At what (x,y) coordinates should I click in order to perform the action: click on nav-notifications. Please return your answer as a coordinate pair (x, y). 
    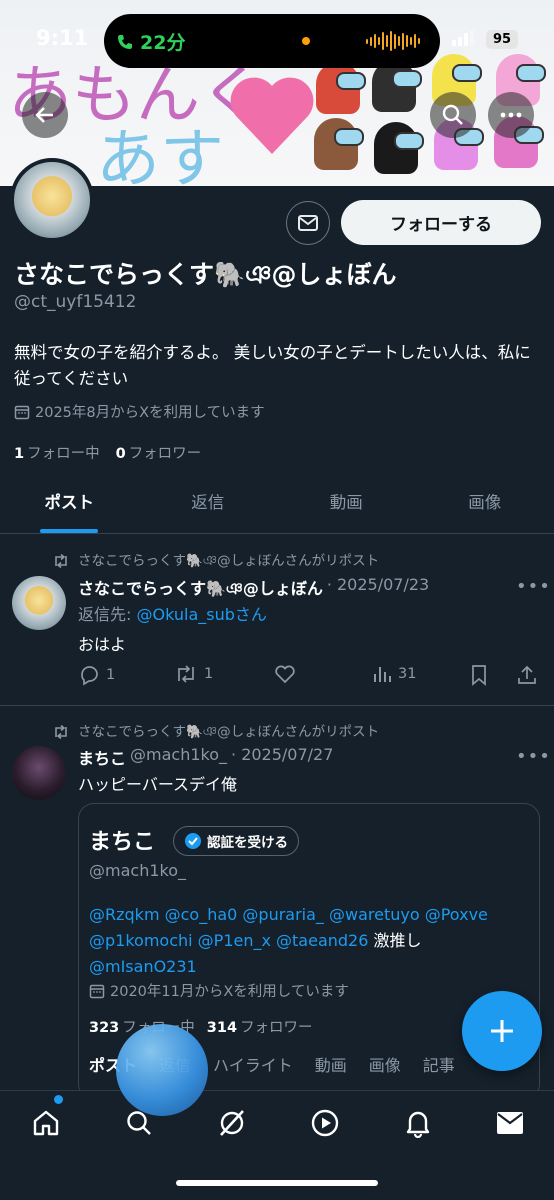
    Looking at the image, I should click on (418, 1123).